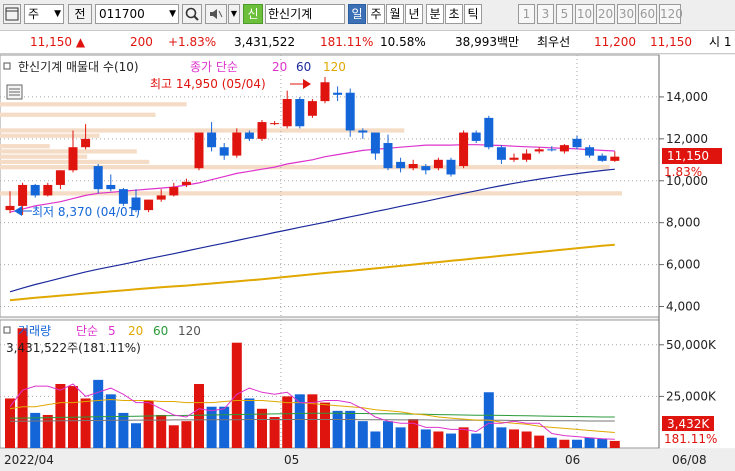  I want to click on volume-tick-label: 25,000K, so click(691, 396).